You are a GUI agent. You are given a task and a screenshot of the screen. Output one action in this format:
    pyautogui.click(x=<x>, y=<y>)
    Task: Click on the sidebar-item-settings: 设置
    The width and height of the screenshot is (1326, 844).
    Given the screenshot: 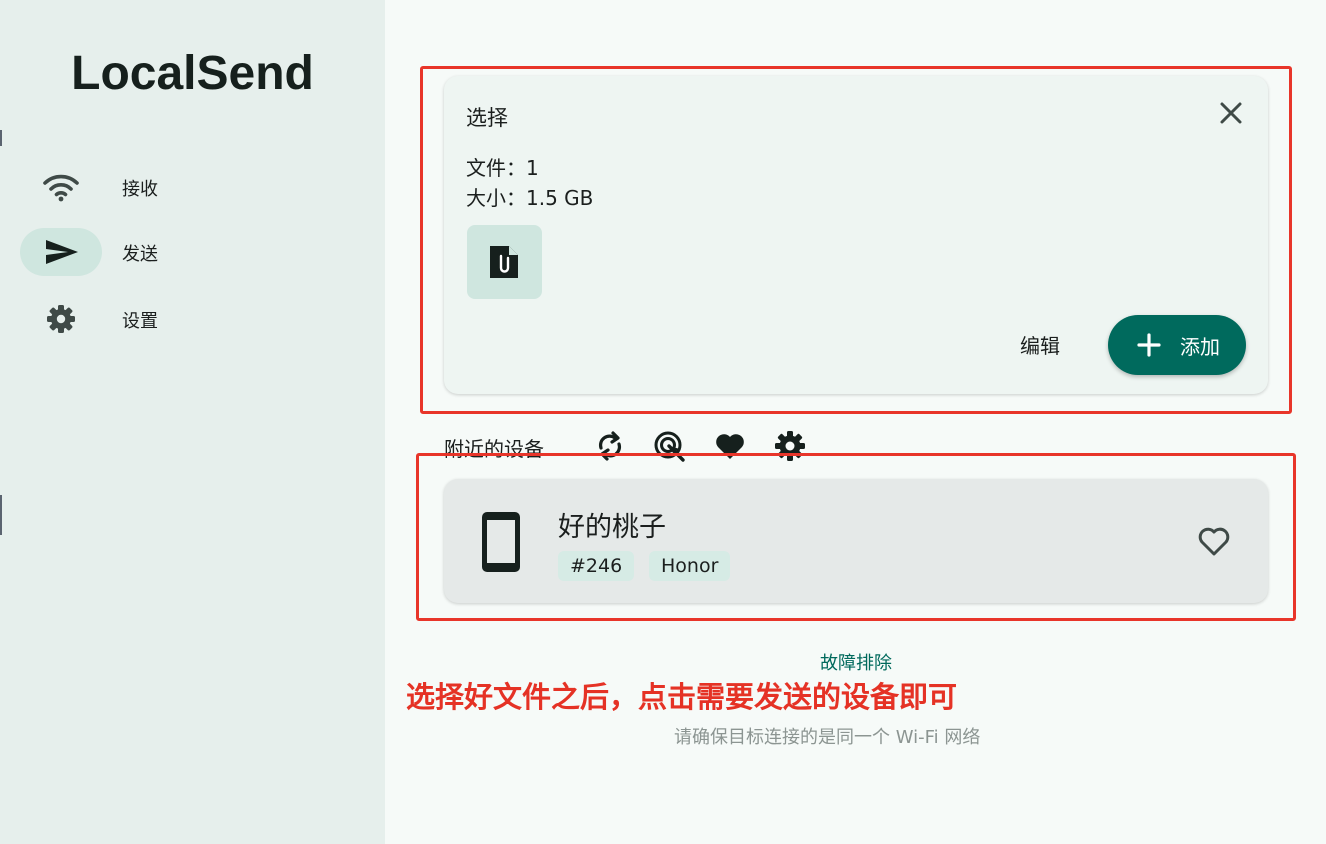 What is the action you would take?
    pyautogui.click(x=185, y=319)
    